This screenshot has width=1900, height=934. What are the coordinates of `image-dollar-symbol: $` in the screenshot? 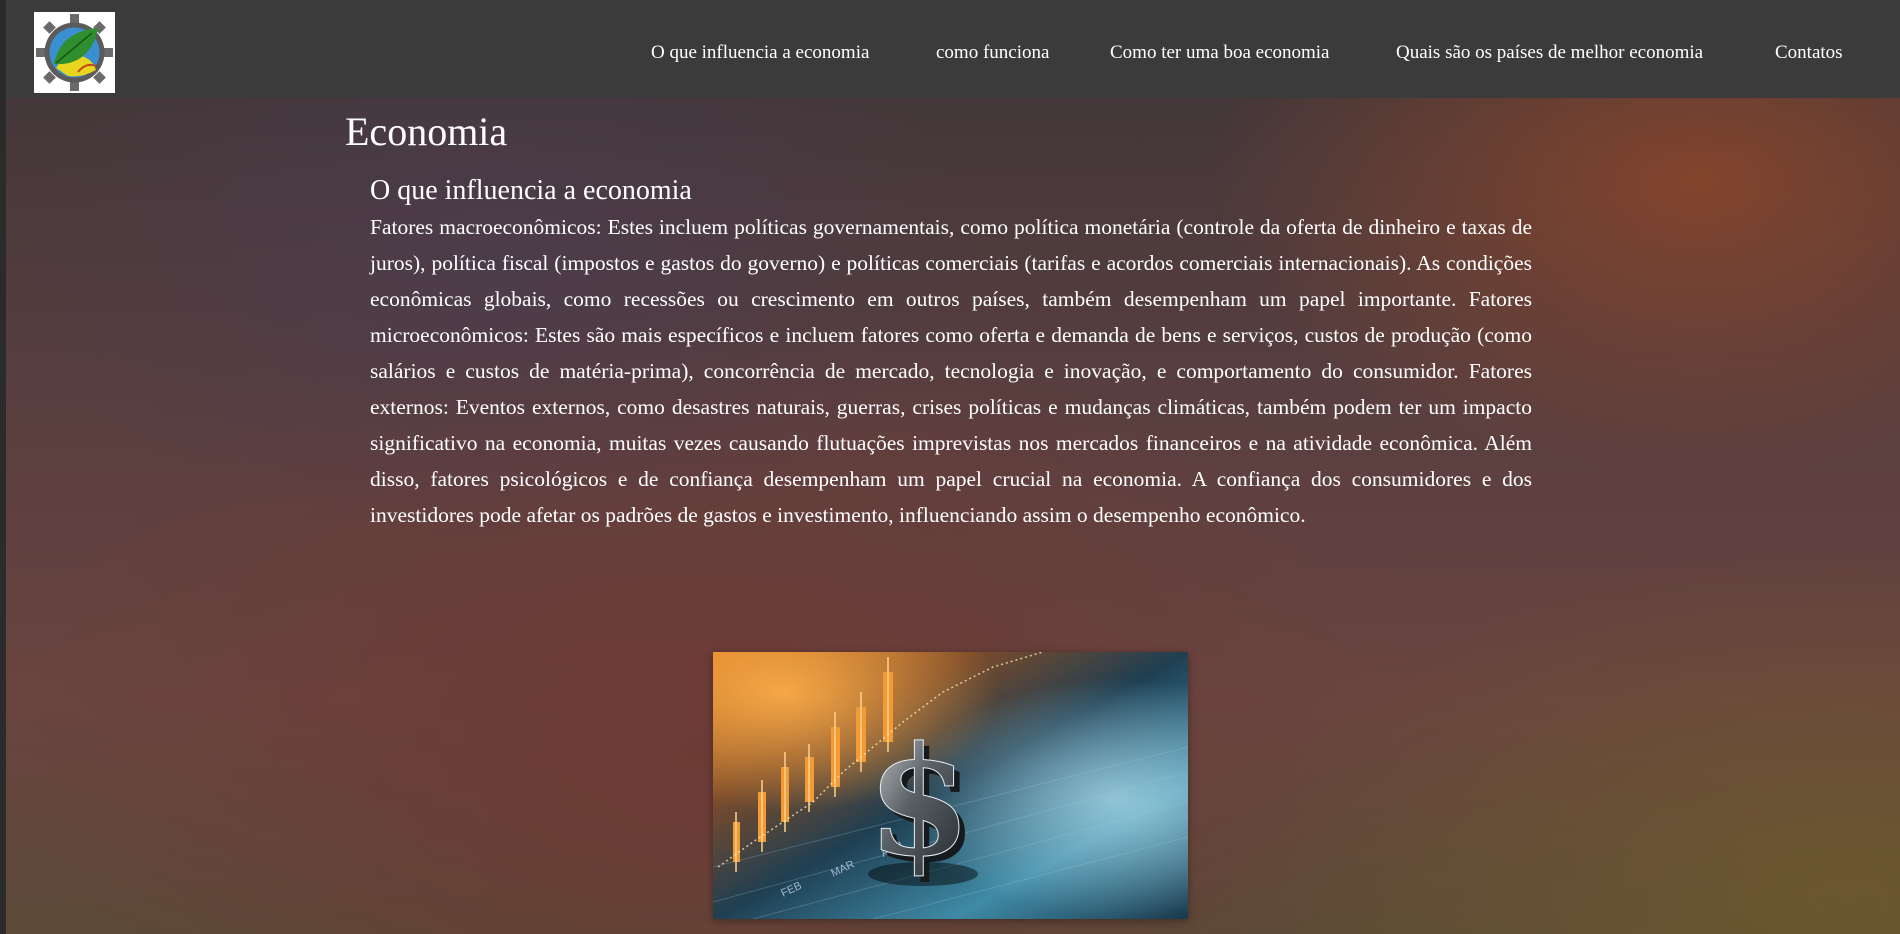 It's located at (919, 802).